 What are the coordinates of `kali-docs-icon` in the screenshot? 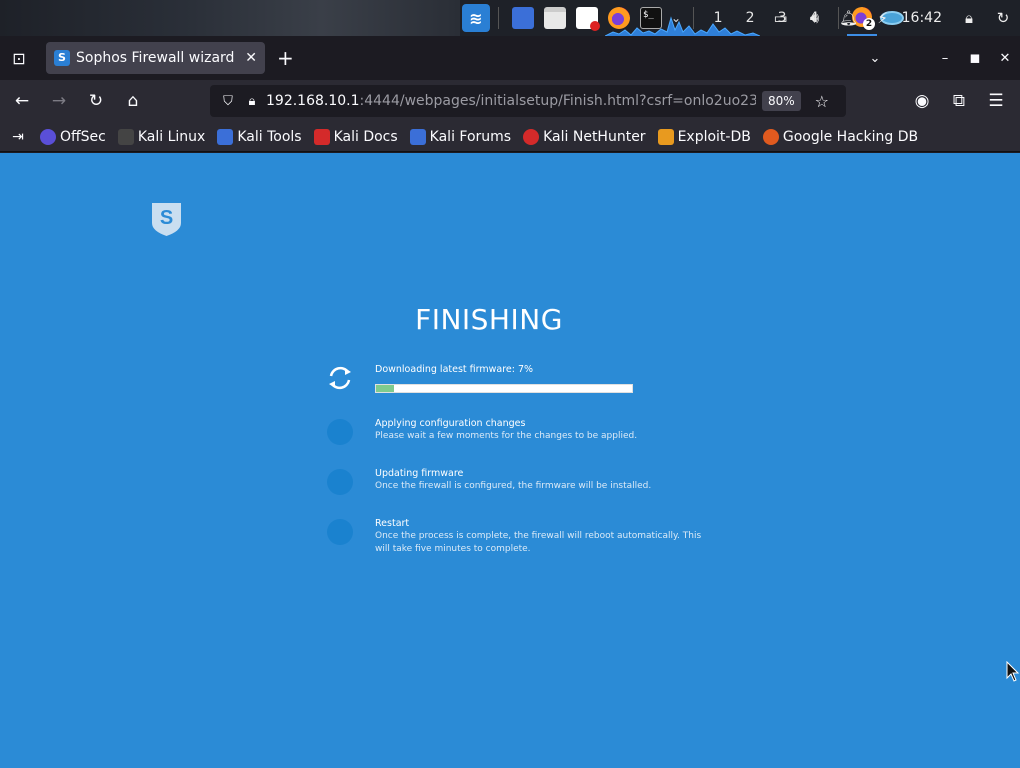 It's located at (321, 136).